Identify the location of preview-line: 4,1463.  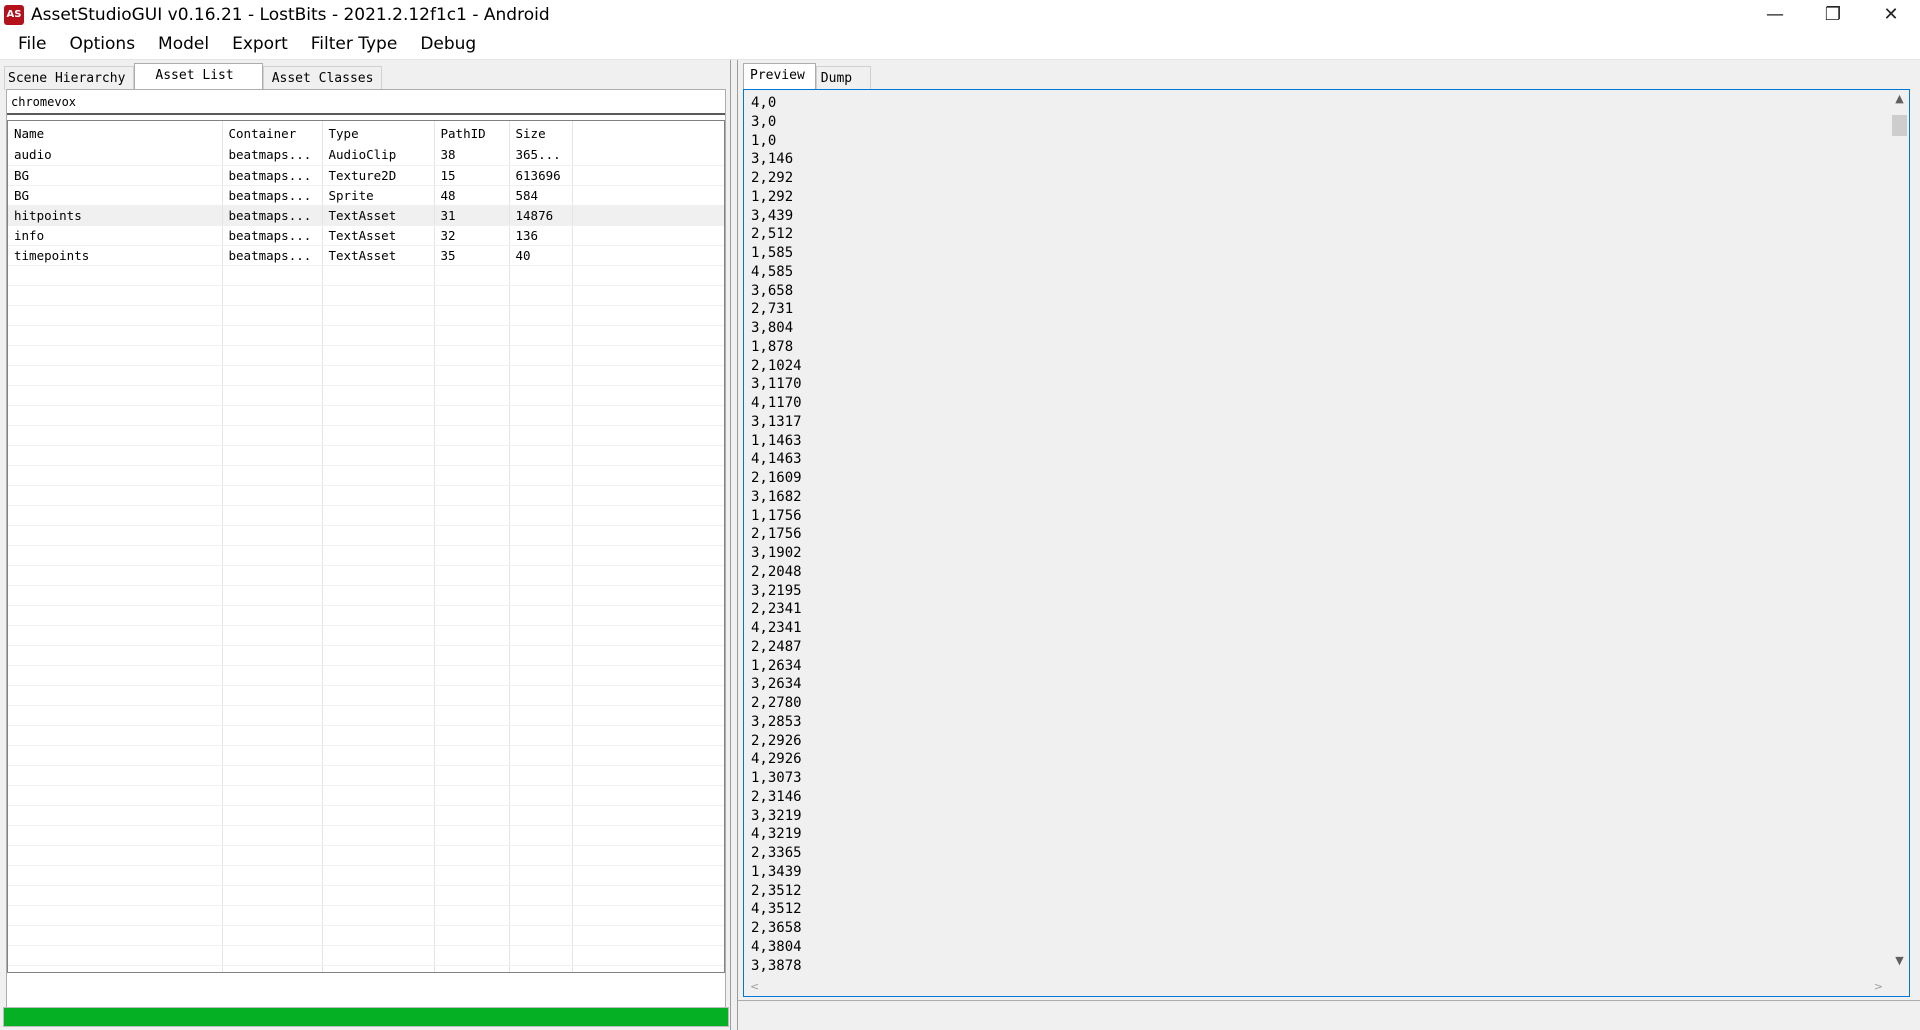
(776, 459).